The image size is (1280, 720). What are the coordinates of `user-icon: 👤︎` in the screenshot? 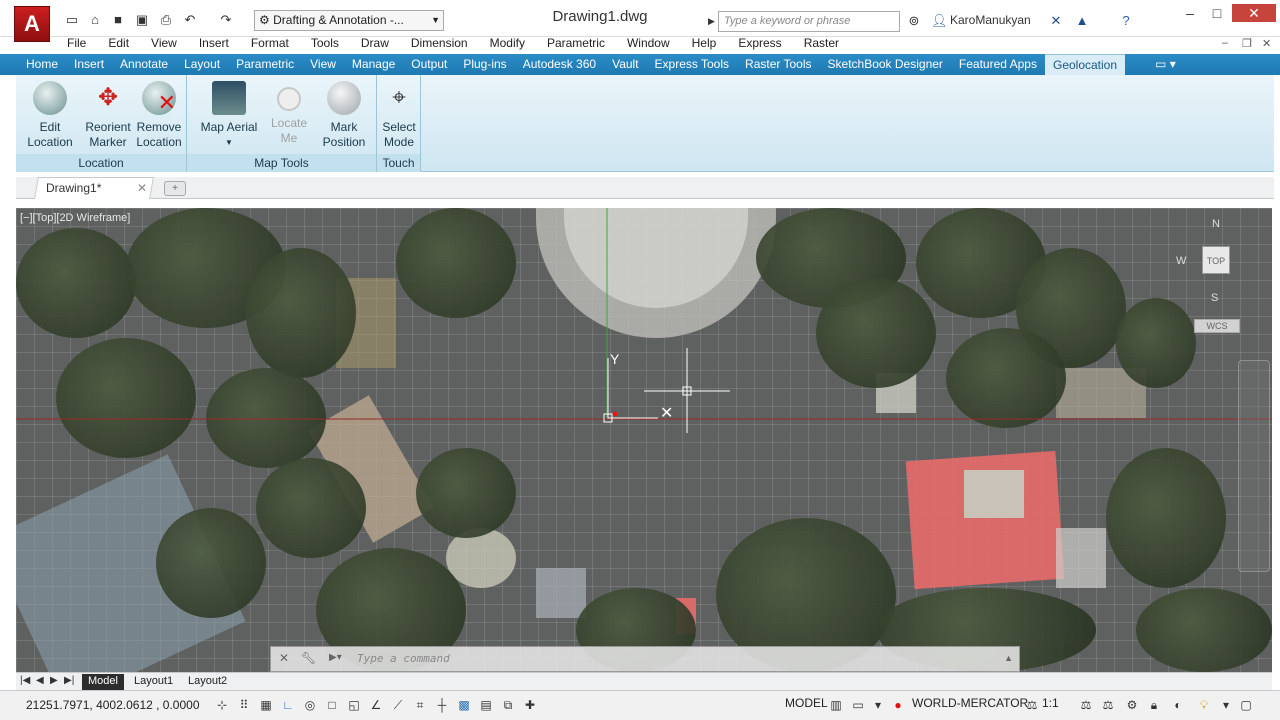 It's located at (939, 21).